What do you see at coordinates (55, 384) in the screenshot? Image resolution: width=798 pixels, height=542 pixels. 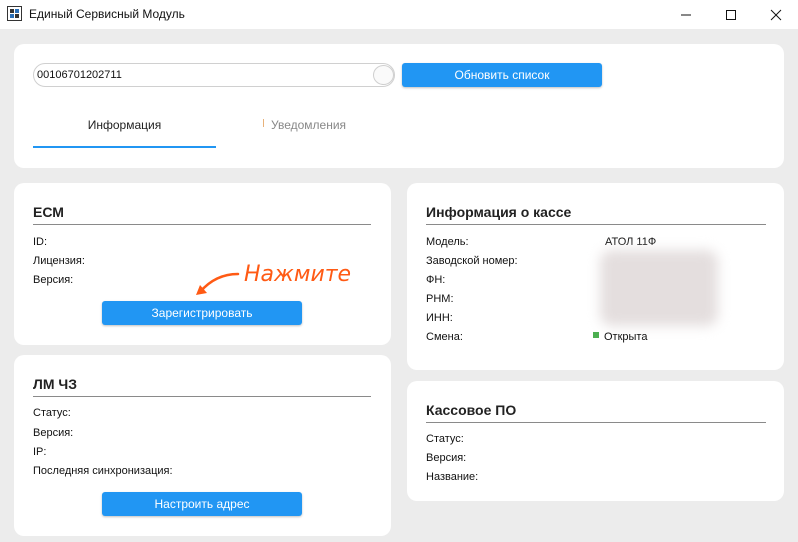 I see `lm-title: ЛМ ЧЗ` at bounding box center [55, 384].